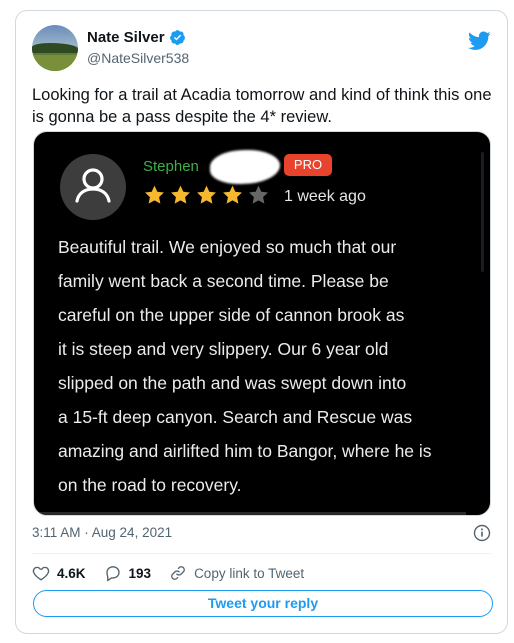 This screenshot has width=514, height=643. Describe the element at coordinates (140, 573) in the screenshot. I see `reply-count: 193` at that location.